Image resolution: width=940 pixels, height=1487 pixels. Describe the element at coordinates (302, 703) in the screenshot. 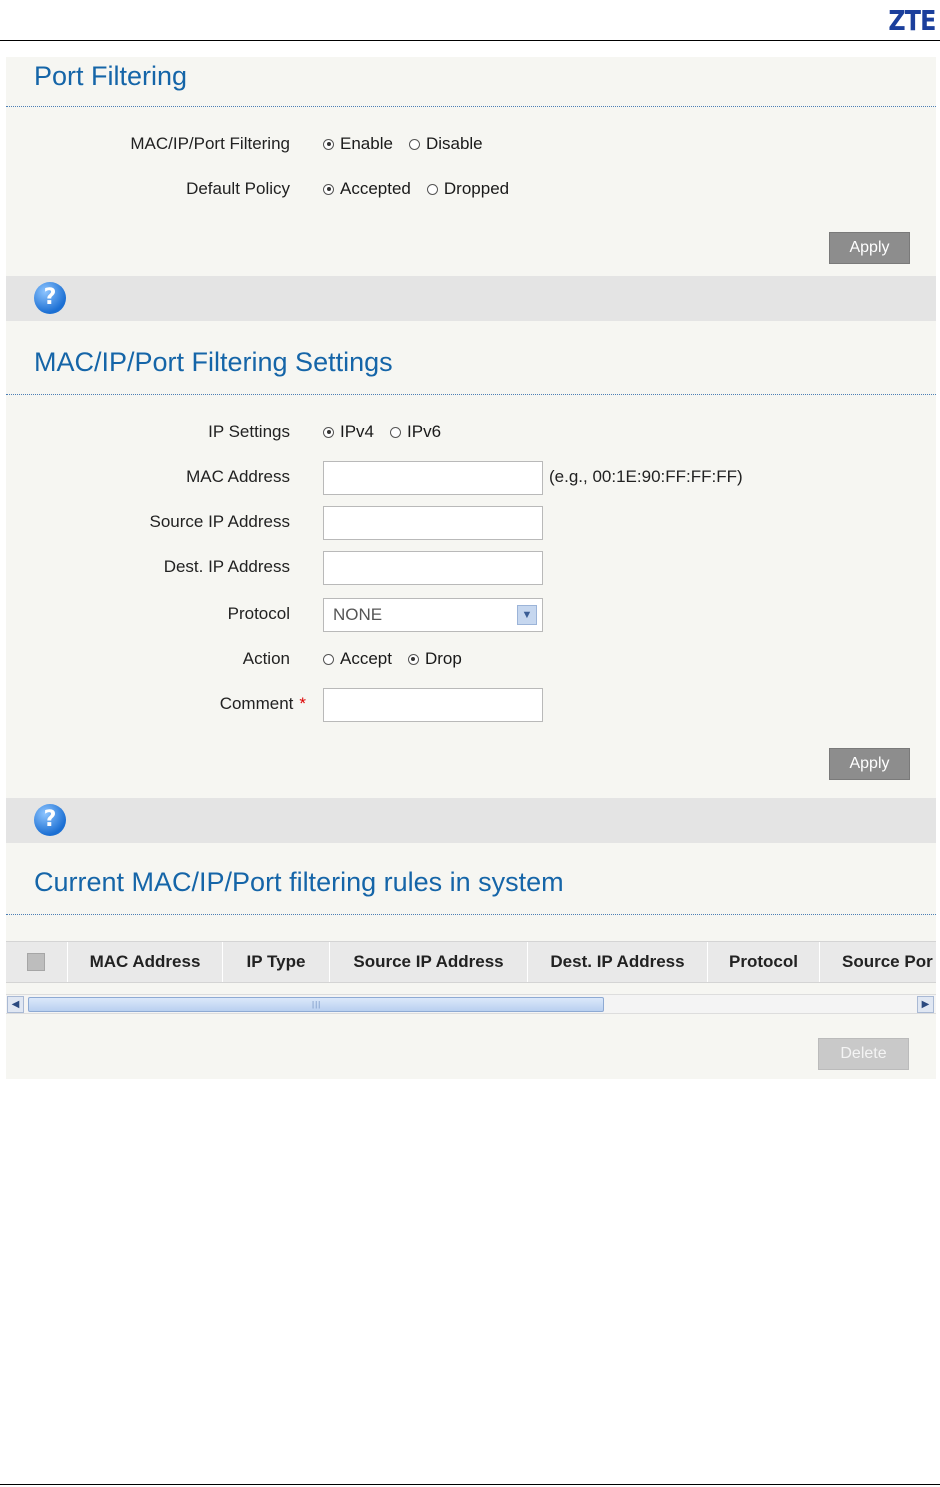

I see `required-marker: *` at that location.